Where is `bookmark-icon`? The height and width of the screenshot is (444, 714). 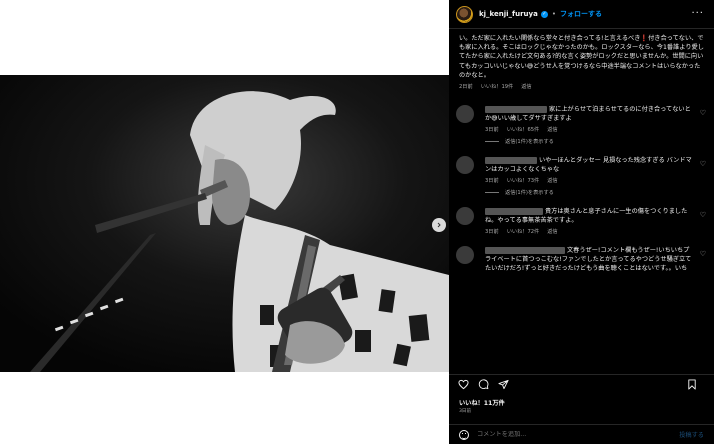
bookmark-icon is located at coordinates (692, 384).